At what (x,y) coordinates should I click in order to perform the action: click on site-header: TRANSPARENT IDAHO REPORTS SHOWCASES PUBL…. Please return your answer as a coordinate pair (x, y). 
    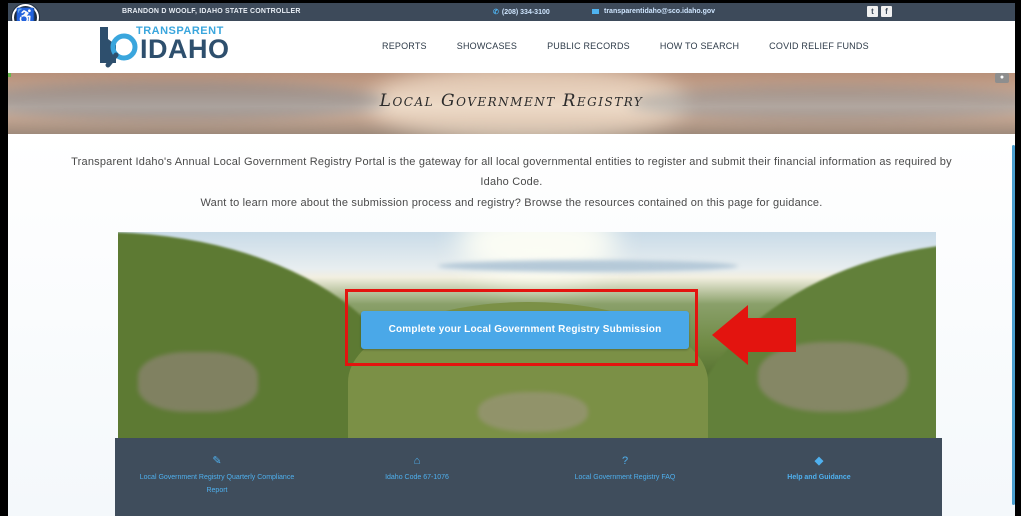
    Looking at the image, I should click on (511, 47).